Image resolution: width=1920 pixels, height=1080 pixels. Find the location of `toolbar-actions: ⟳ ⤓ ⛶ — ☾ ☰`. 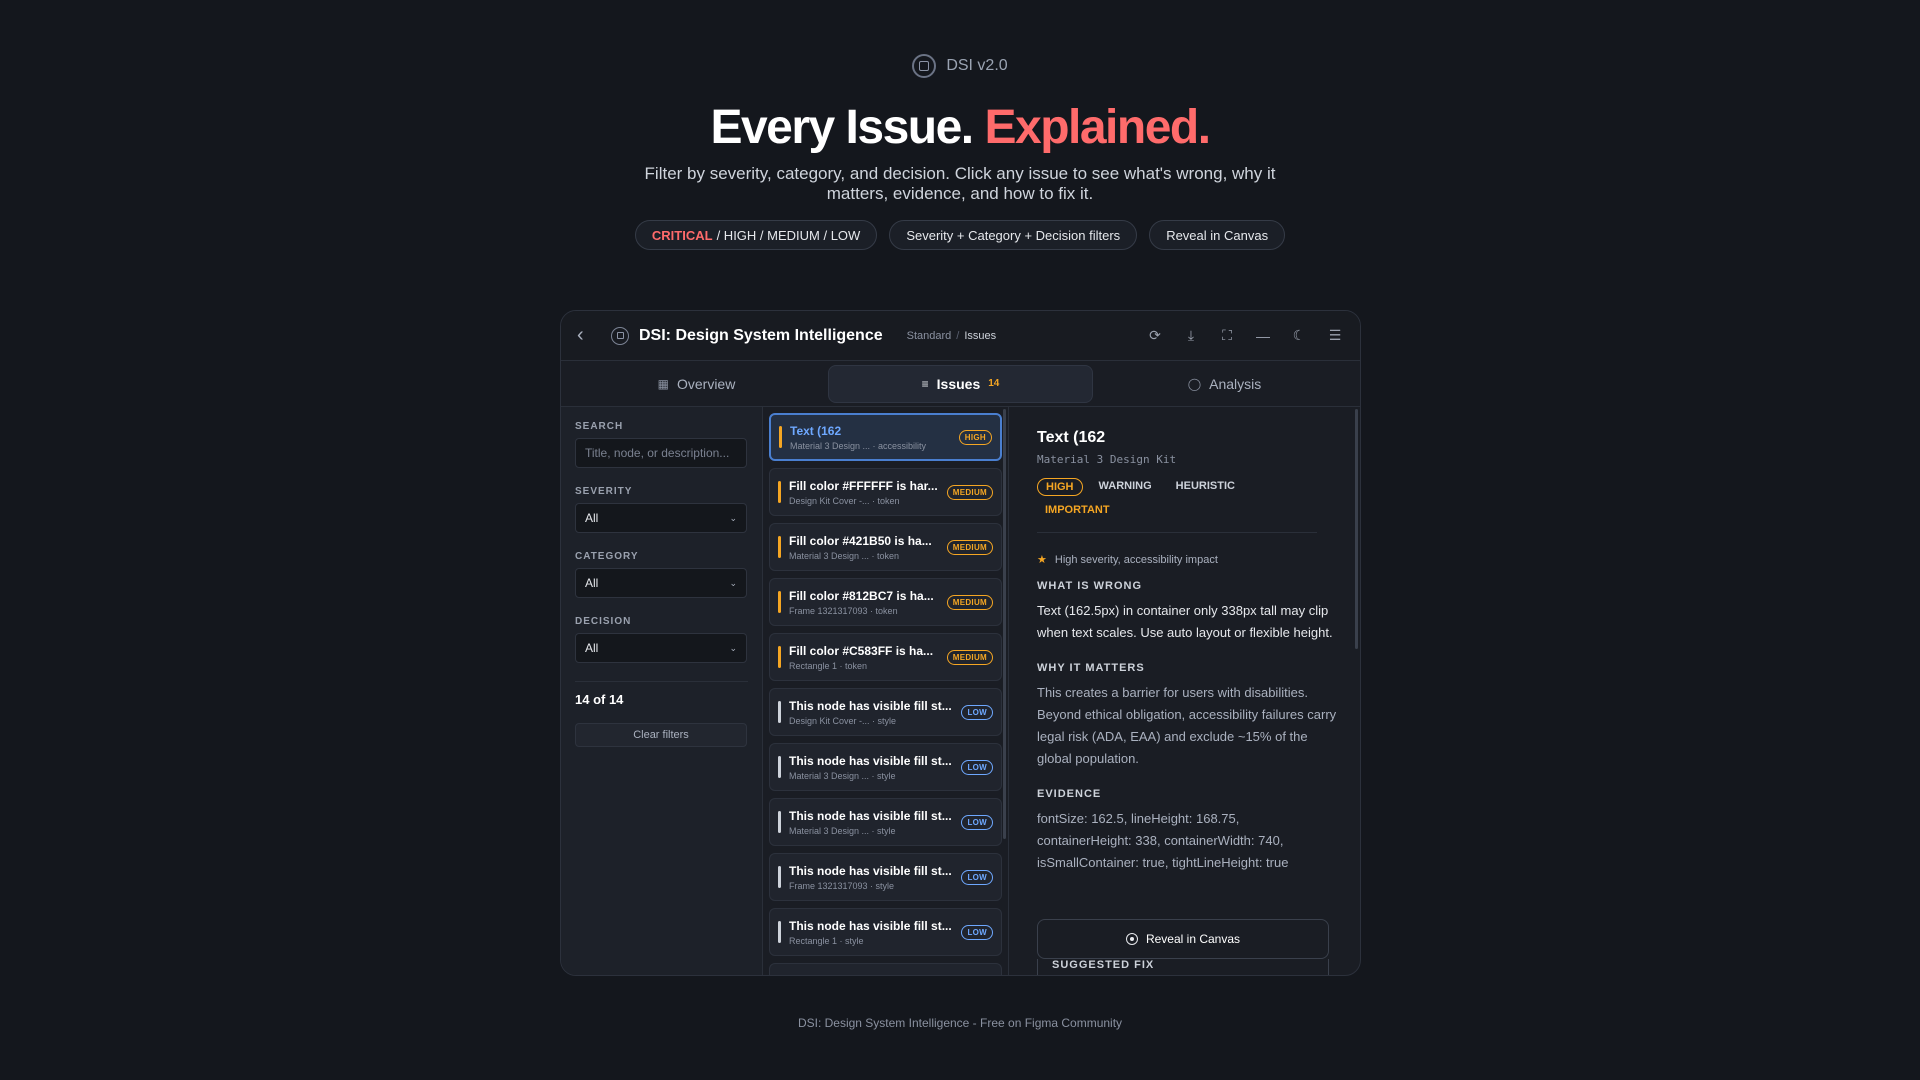

toolbar-actions: ⟳ ⤓ ⛶ — ☾ ☰ is located at coordinates (1245, 336).